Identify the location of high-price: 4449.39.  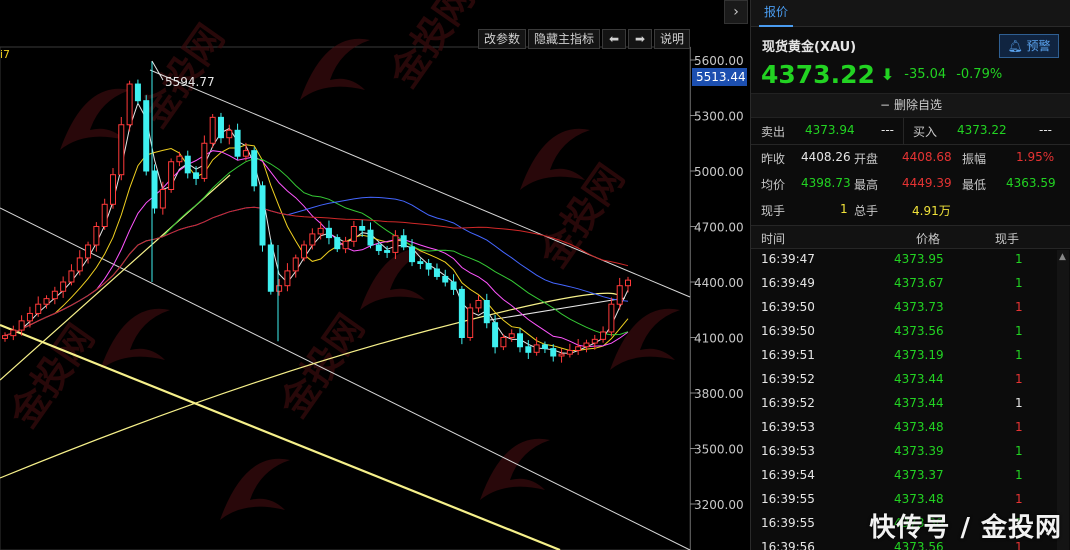
(927, 183).